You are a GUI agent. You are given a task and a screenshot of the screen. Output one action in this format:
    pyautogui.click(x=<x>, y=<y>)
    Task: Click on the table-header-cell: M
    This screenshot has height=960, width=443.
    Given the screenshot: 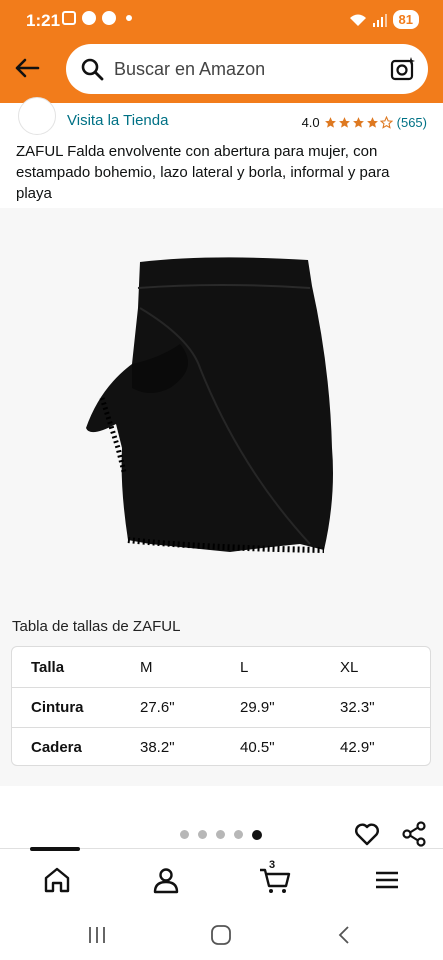 What is the action you would take?
    pyautogui.click(x=146, y=667)
    